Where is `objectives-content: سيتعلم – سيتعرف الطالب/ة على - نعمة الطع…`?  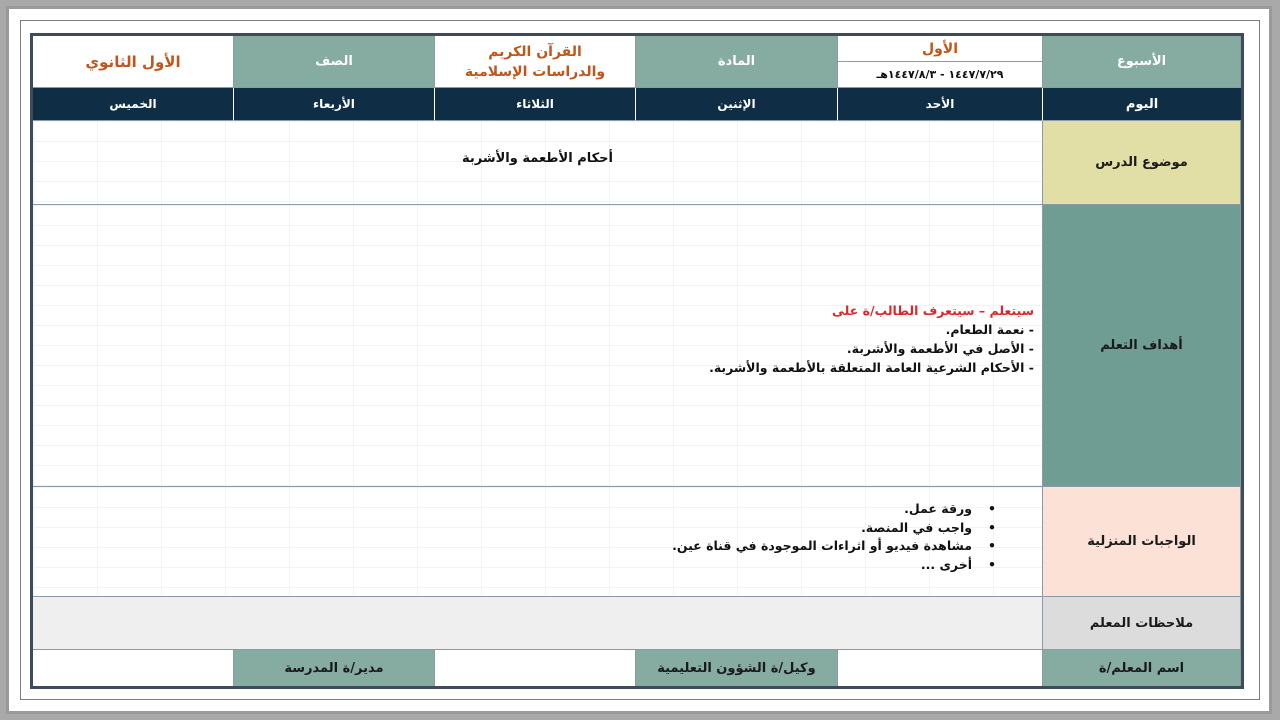 objectives-content: سيتعلم – سيتعرف الطالب/ة على - نعمة الطع… is located at coordinates (871, 339).